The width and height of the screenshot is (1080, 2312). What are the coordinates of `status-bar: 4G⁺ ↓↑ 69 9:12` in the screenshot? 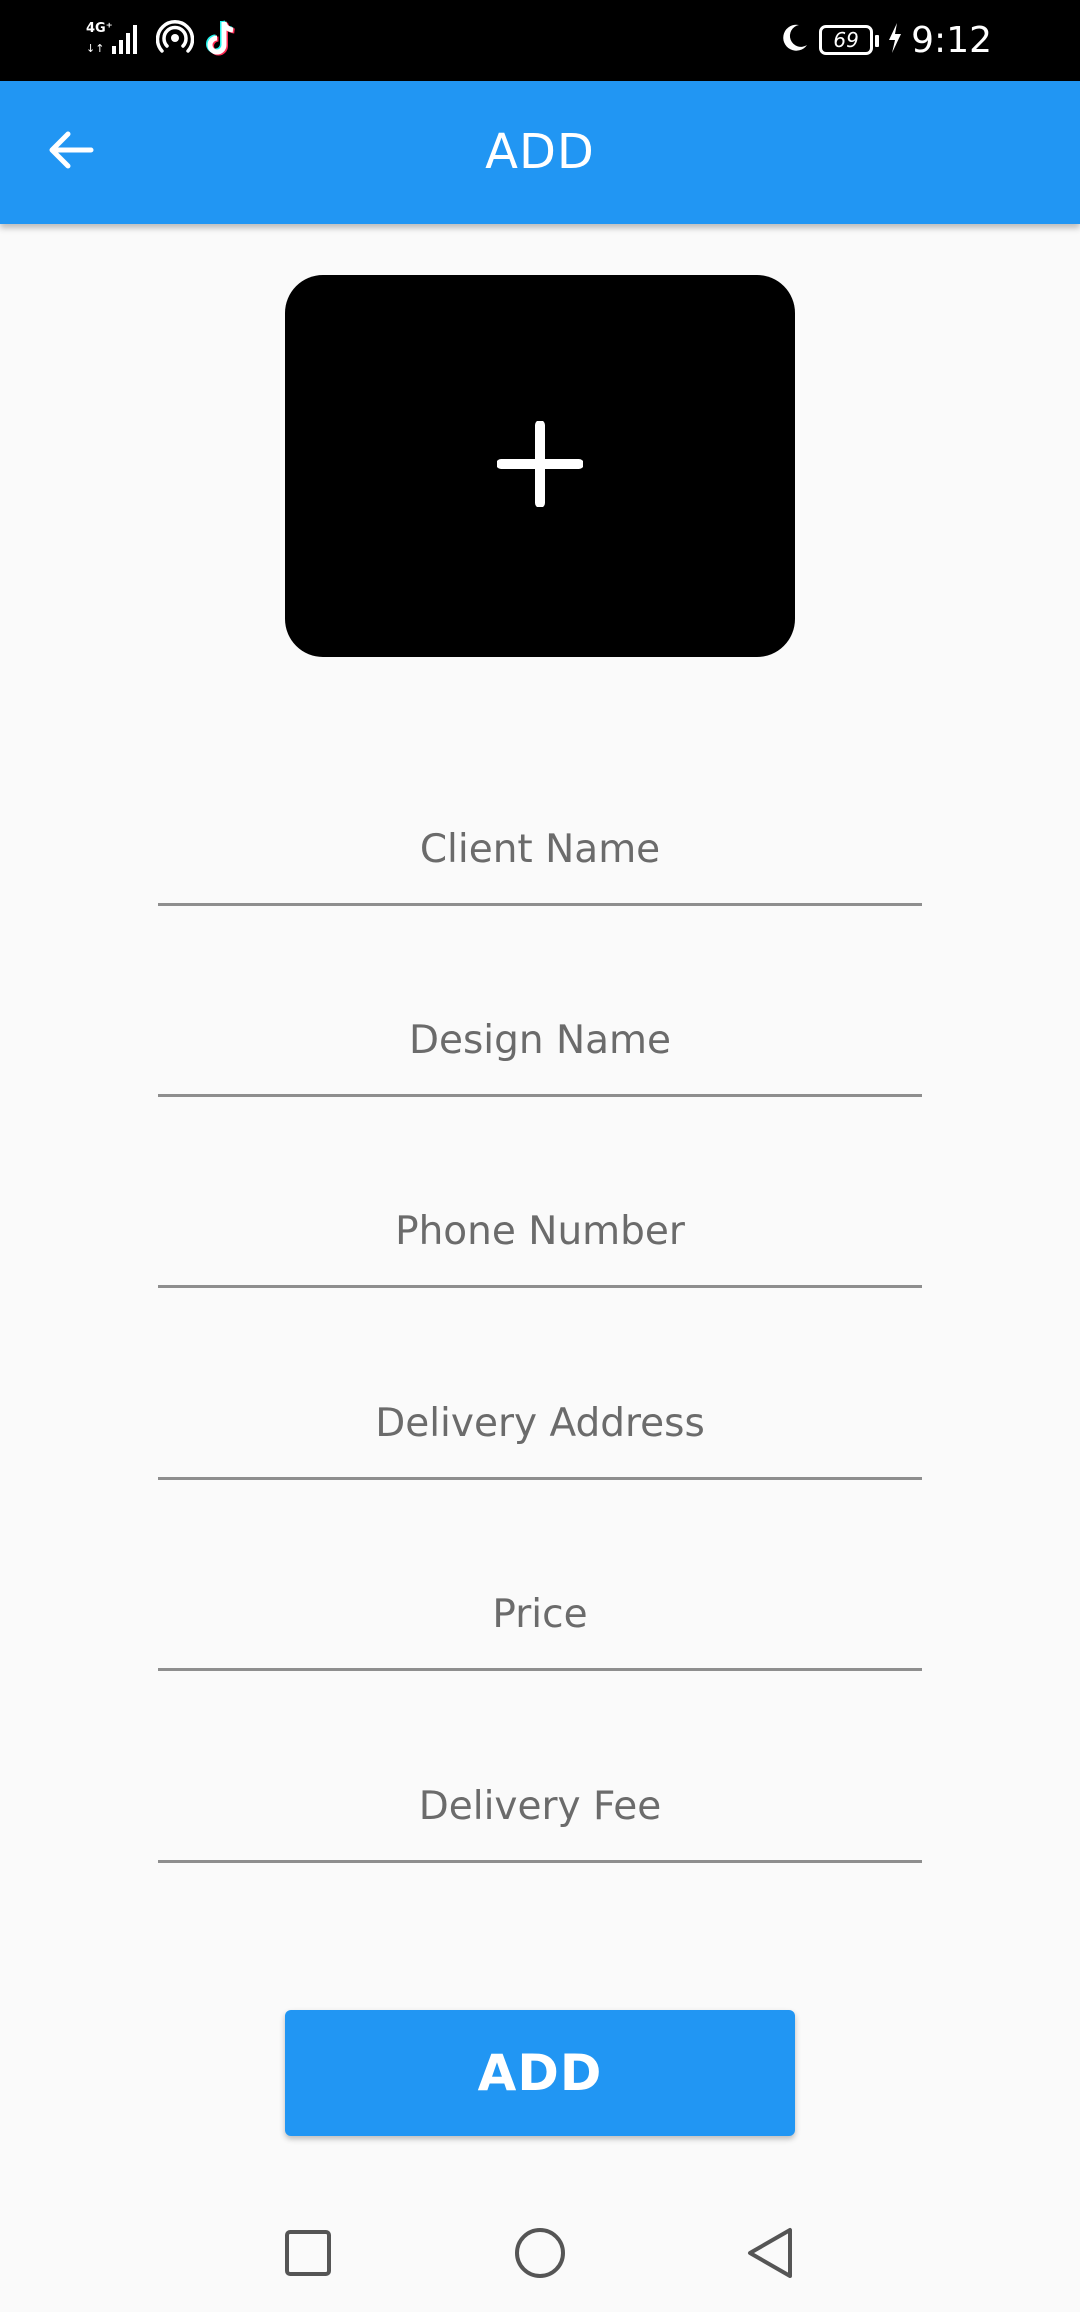 It's located at (540, 40).